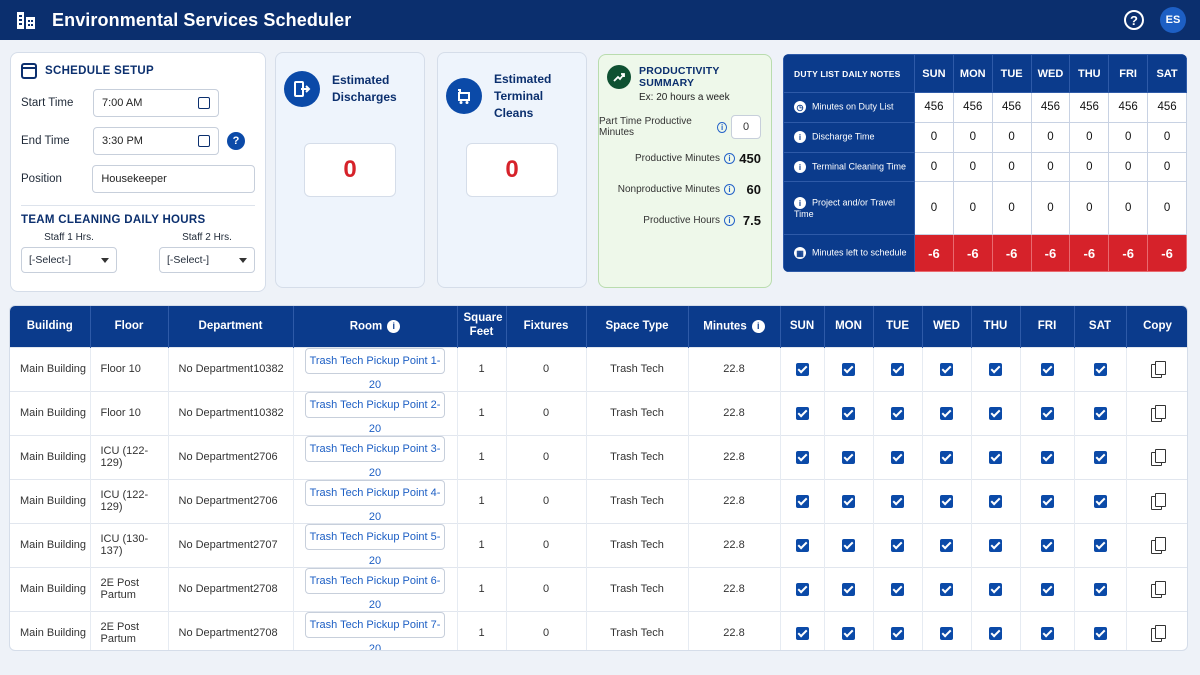 This screenshot has width=1200, height=675. I want to click on cell-copy, so click(1156, 544).